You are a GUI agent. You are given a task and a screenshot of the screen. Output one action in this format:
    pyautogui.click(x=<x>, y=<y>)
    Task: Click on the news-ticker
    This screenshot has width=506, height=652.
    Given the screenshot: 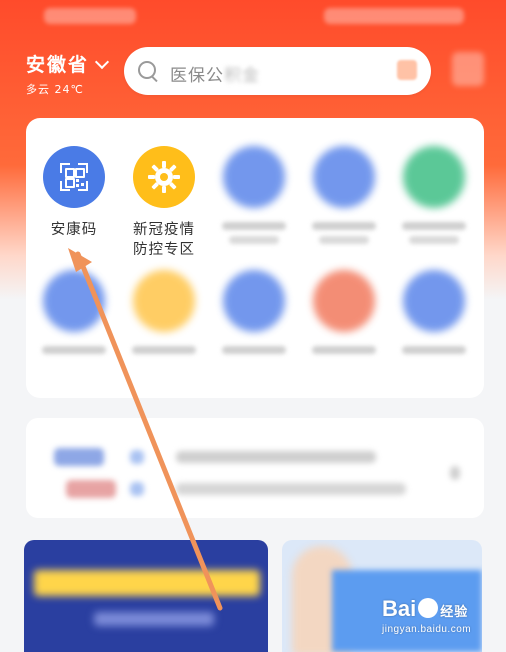 What is the action you would take?
    pyautogui.click(x=255, y=468)
    